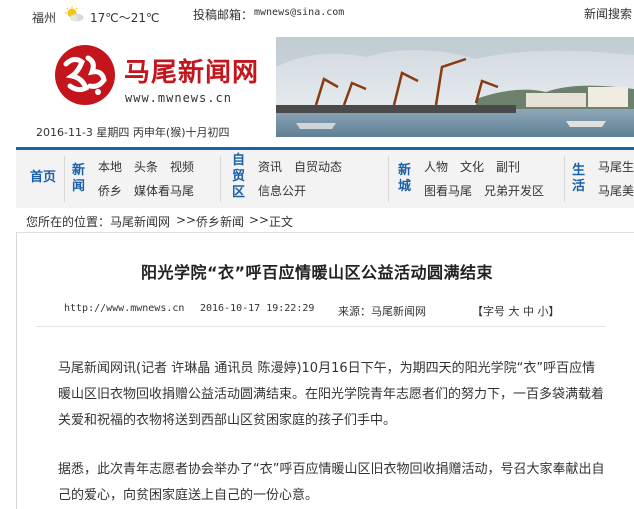  Describe the element at coordinates (616, 166) in the screenshot. I see `nav-item-life-1: 马尾生` at that location.